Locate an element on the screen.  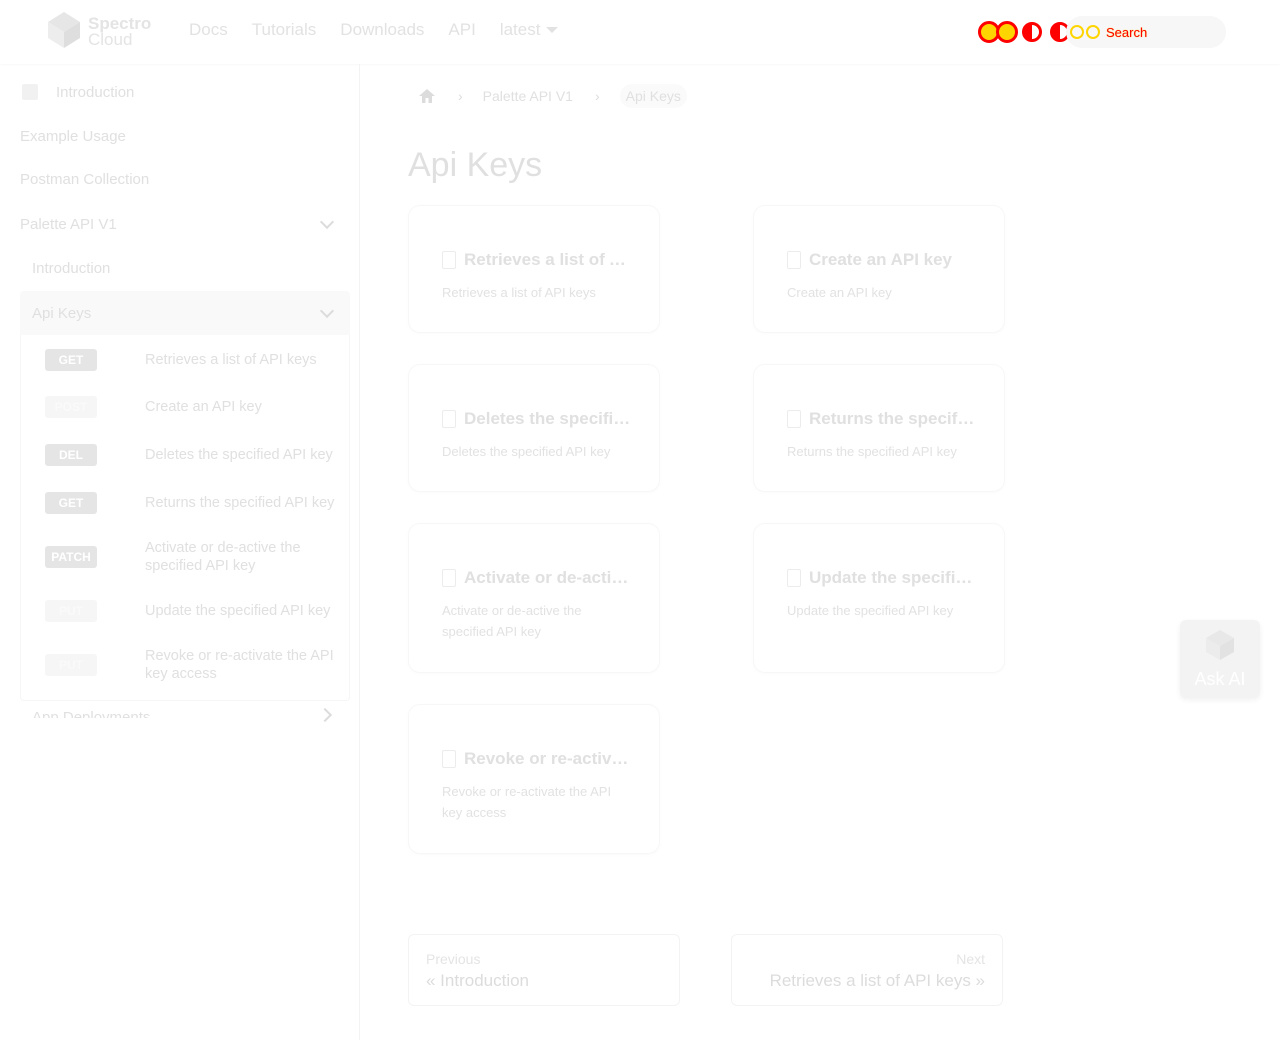
card-title: Retrieves a list of API keys is located at coordinates (537, 260).